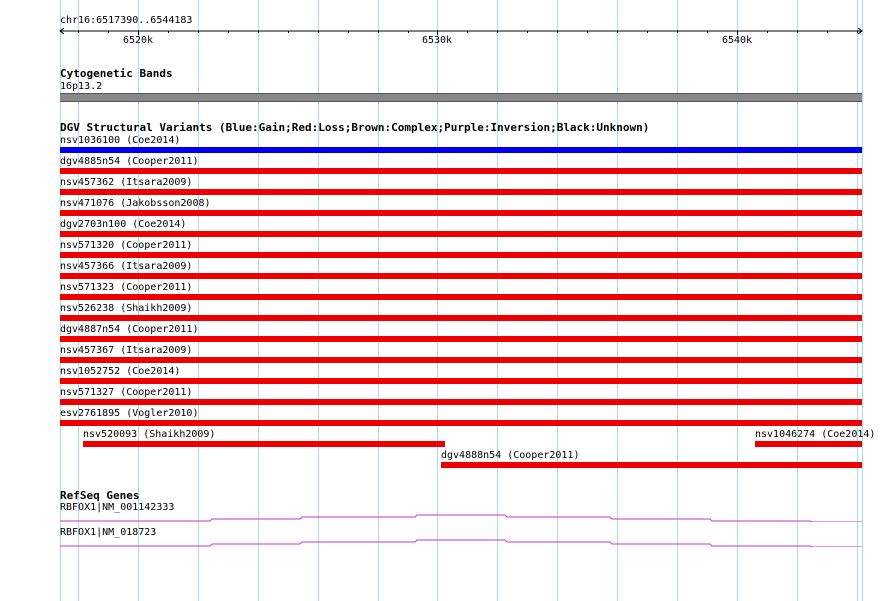 Image resolution: width=890 pixels, height=601 pixels. I want to click on variant-label: nsv1036100 (Coe2014), so click(120, 140).